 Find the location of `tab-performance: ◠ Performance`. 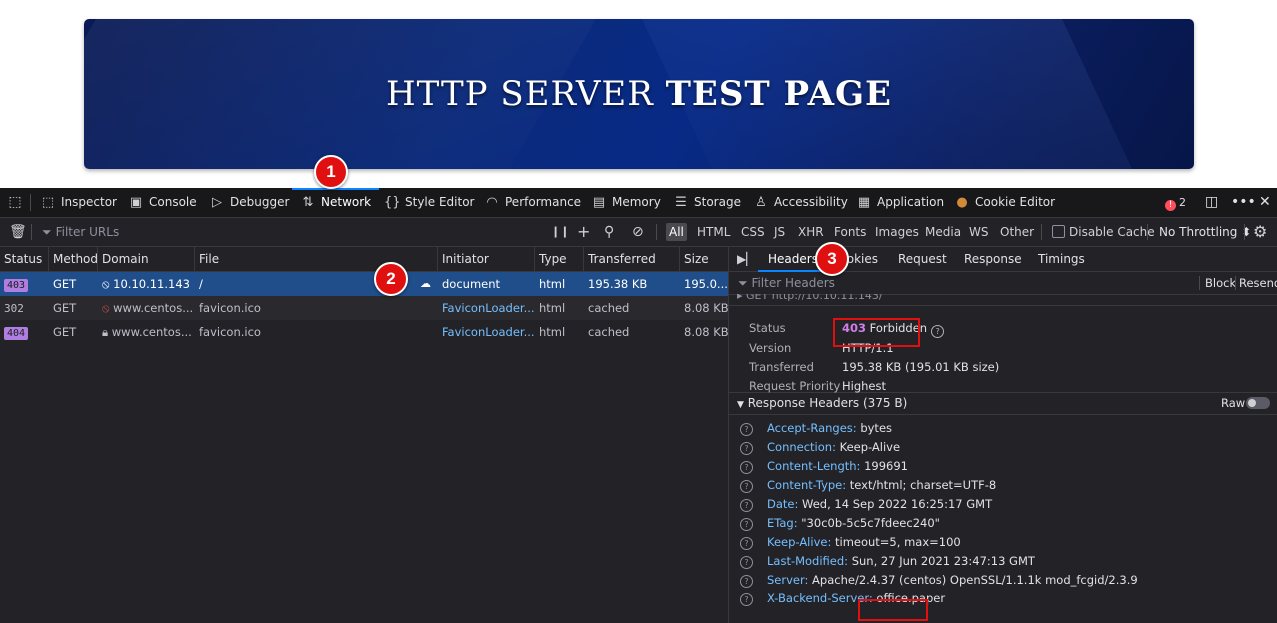

tab-performance: ◠ Performance is located at coordinates (532, 202).